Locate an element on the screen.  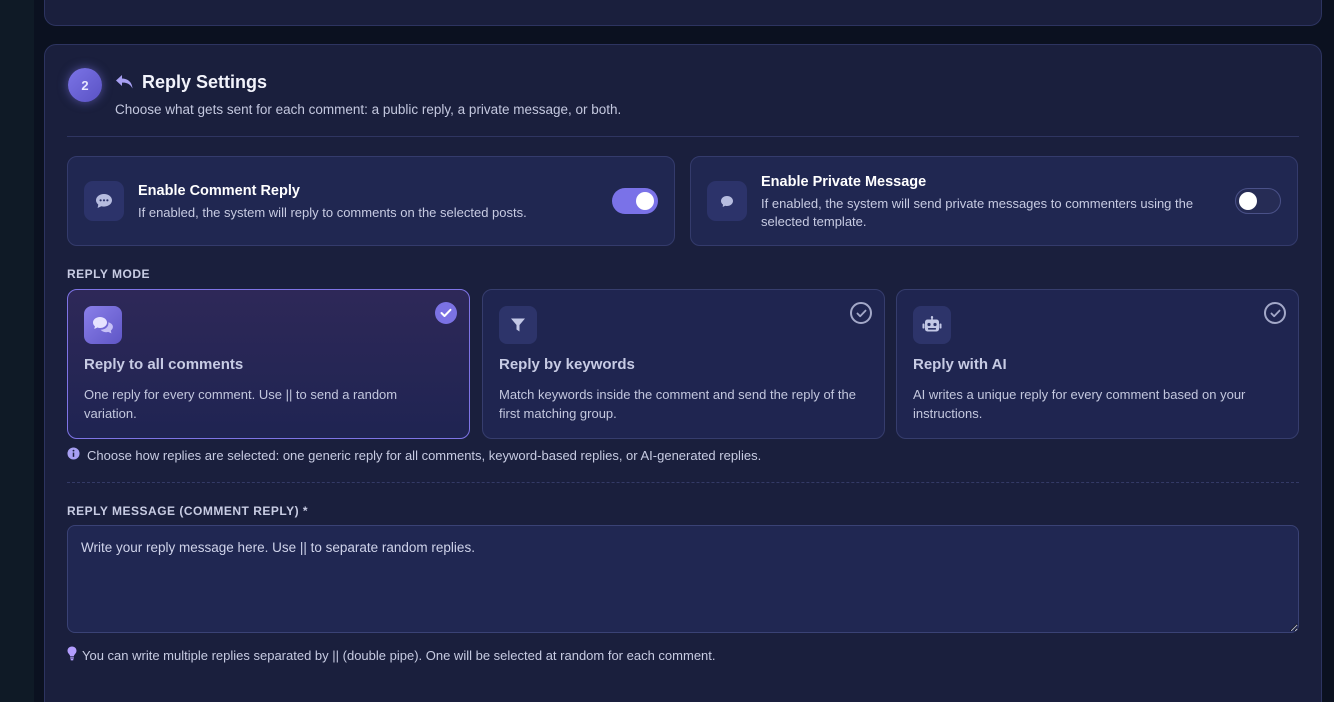
section-divider is located at coordinates (683, 482).